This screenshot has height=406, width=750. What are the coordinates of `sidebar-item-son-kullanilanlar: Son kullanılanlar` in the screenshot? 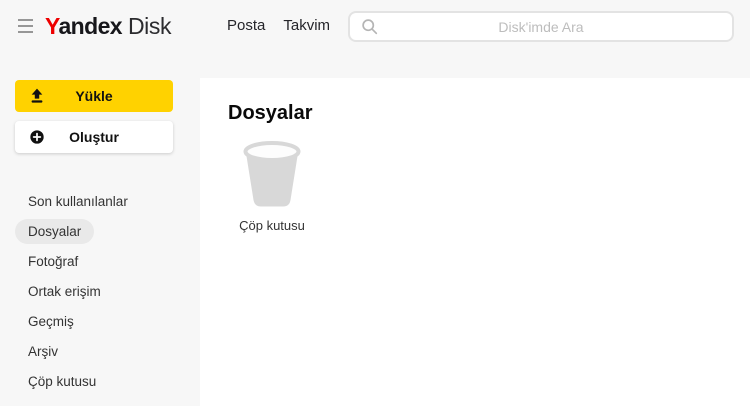 It's located at (100, 201).